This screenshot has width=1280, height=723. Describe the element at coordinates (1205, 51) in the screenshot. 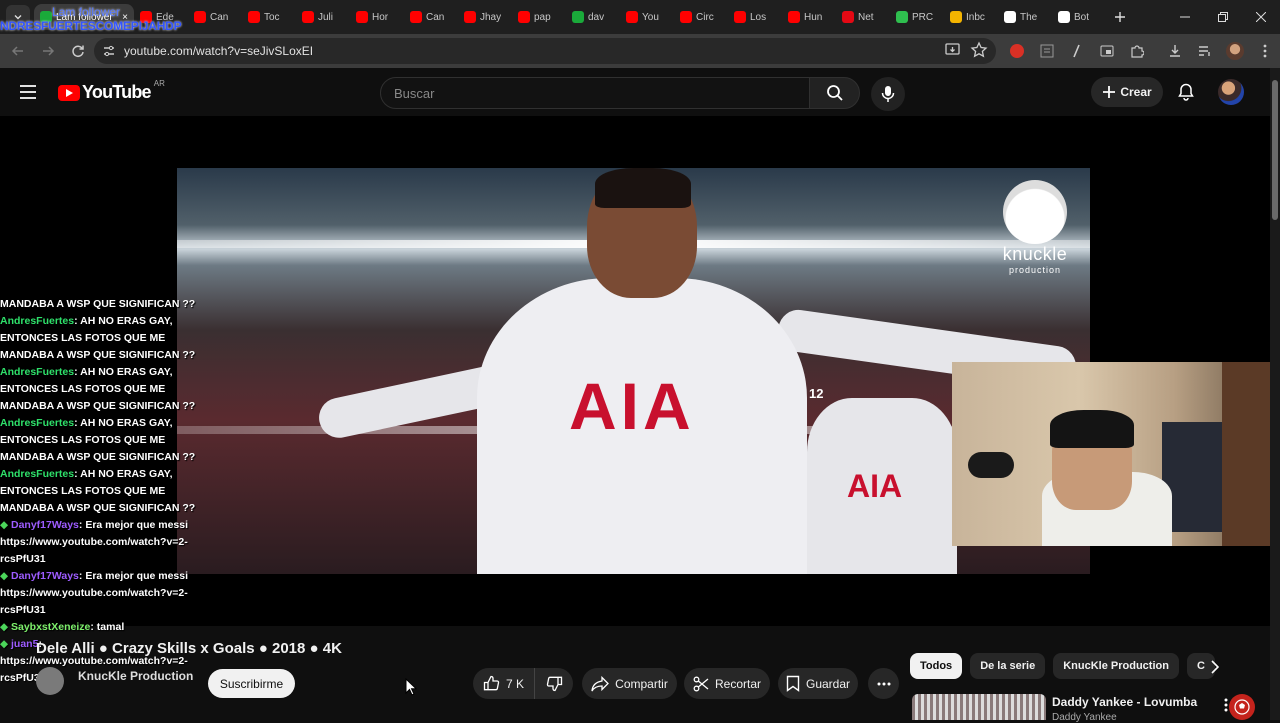

I see `media-controls-button` at that location.